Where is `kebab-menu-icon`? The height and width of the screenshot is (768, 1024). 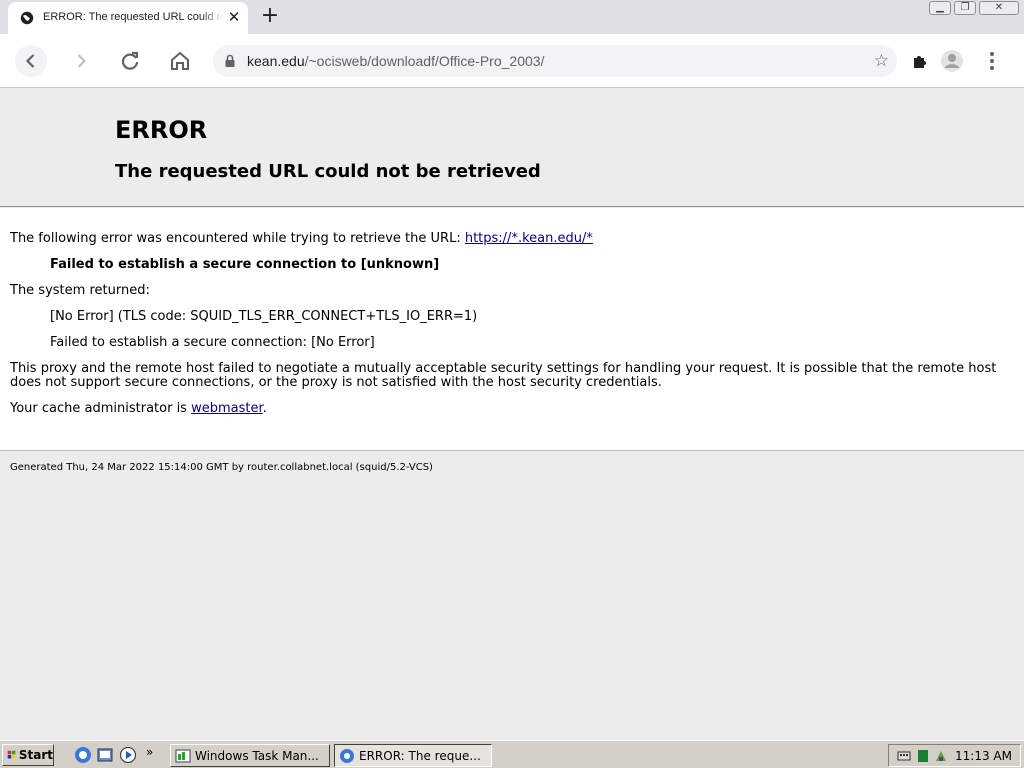
kebab-menu-icon is located at coordinates (992, 61).